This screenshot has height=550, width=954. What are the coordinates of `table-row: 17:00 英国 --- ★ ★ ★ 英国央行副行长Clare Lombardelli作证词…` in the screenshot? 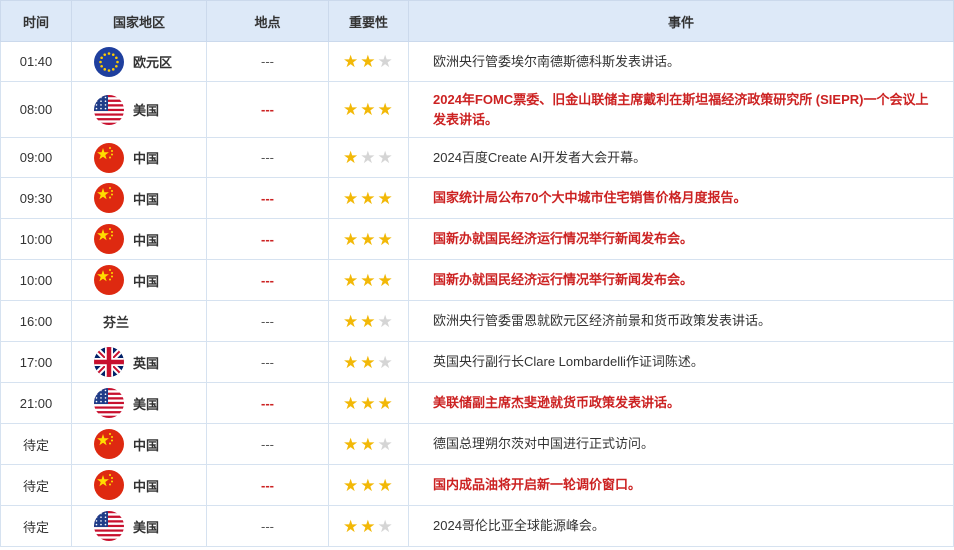 It's located at (477, 362).